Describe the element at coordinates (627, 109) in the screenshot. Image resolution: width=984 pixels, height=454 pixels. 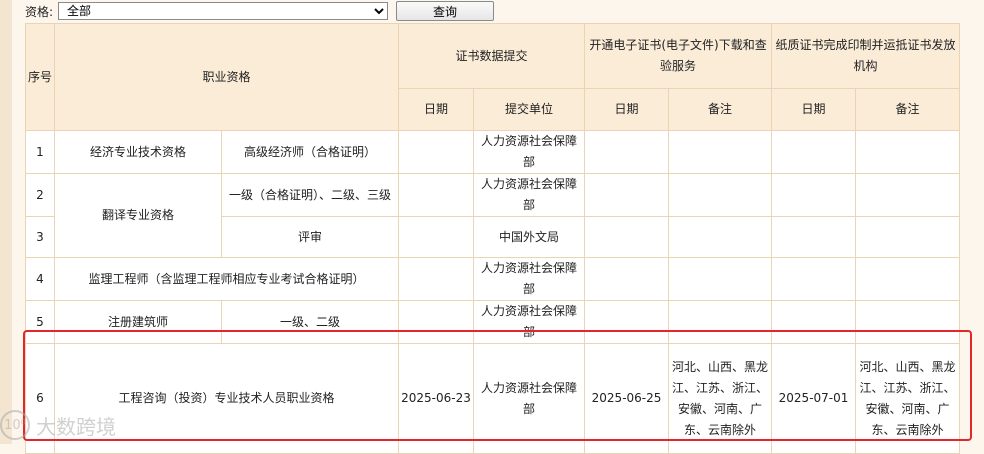
I see `header-e-date: 日期` at that location.